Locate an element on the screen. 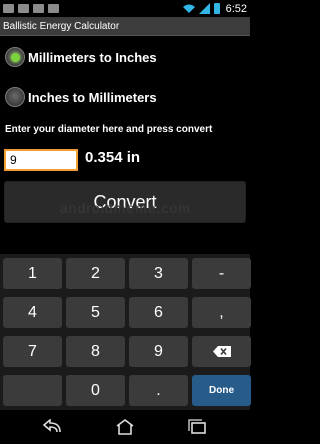  back-icon is located at coordinates (53, 427).